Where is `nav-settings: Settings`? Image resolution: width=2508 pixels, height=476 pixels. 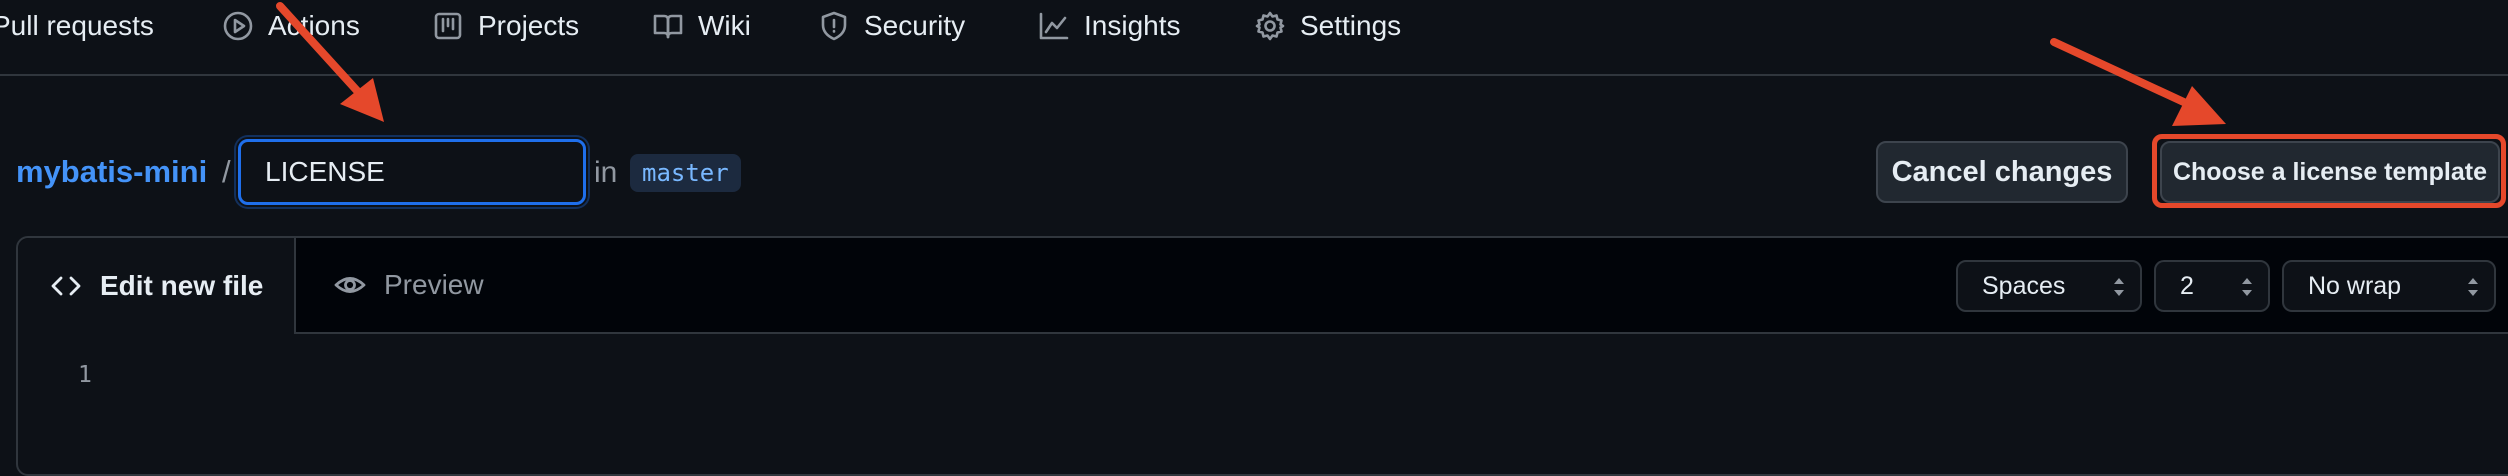
nav-settings: Settings is located at coordinates (1327, 26).